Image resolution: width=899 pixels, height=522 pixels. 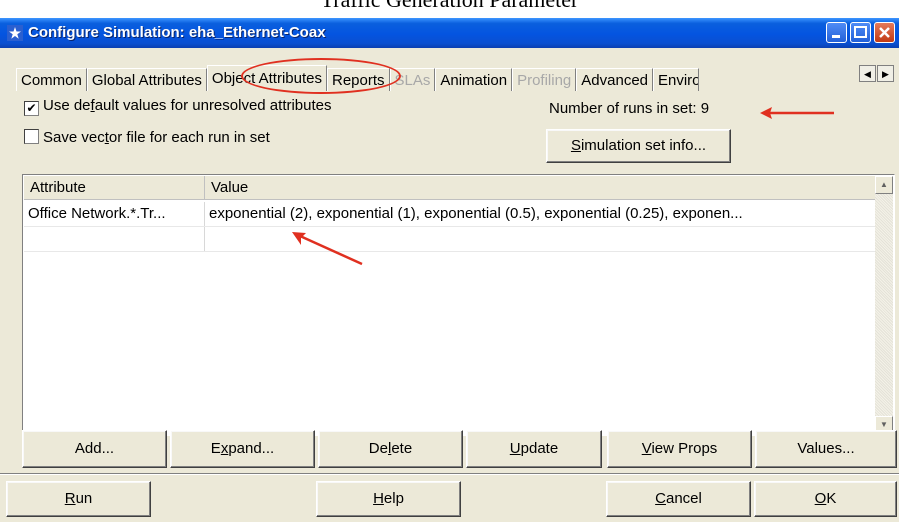 I want to click on tab-profiling: Profiling, so click(x=544, y=79).